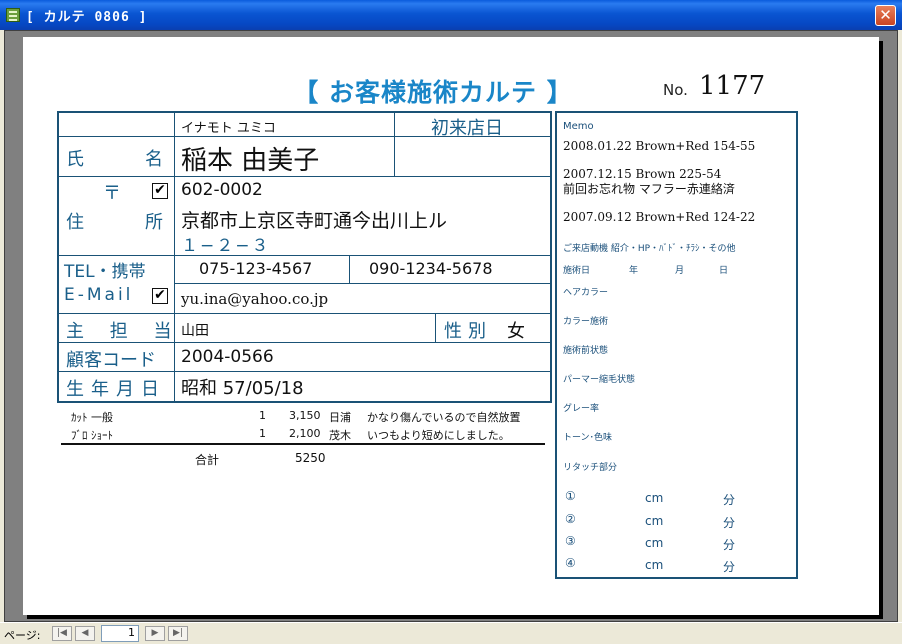 The height and width of the screenshot is (644, 902). What do you see at coordinates (578, 126) in the screenshot?
I see `memo-title: Memo` at bounding box center [578, 126].